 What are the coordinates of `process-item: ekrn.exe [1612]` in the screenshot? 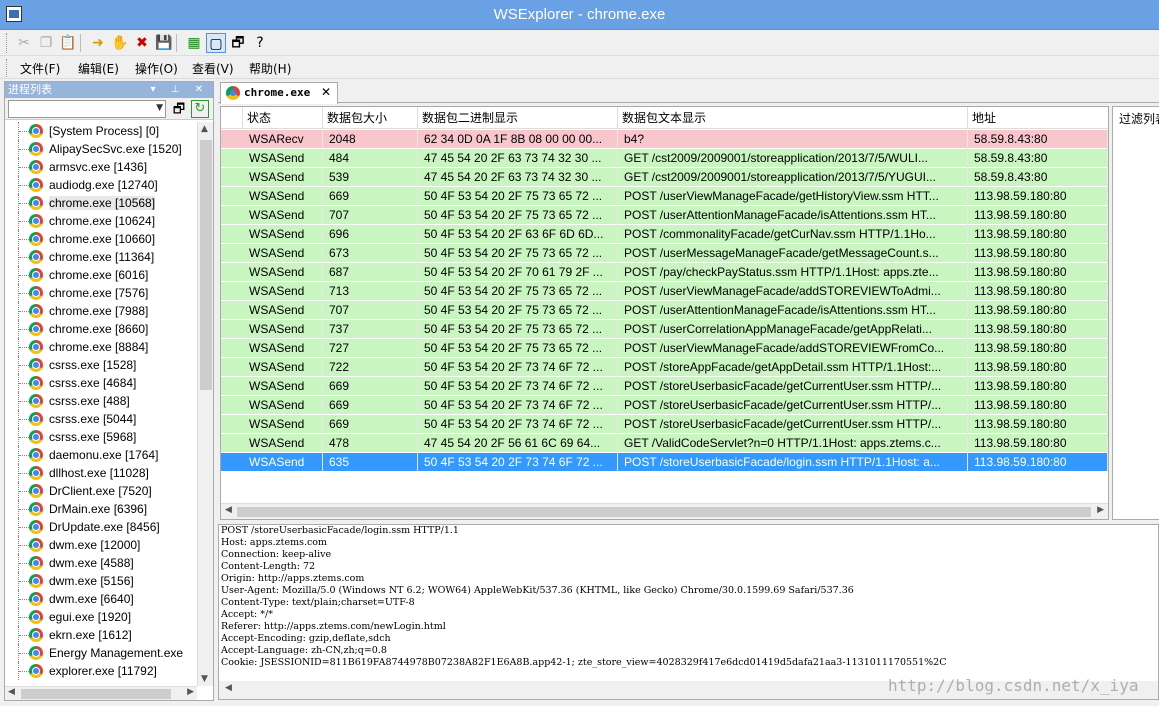 It's located at (101, 635).